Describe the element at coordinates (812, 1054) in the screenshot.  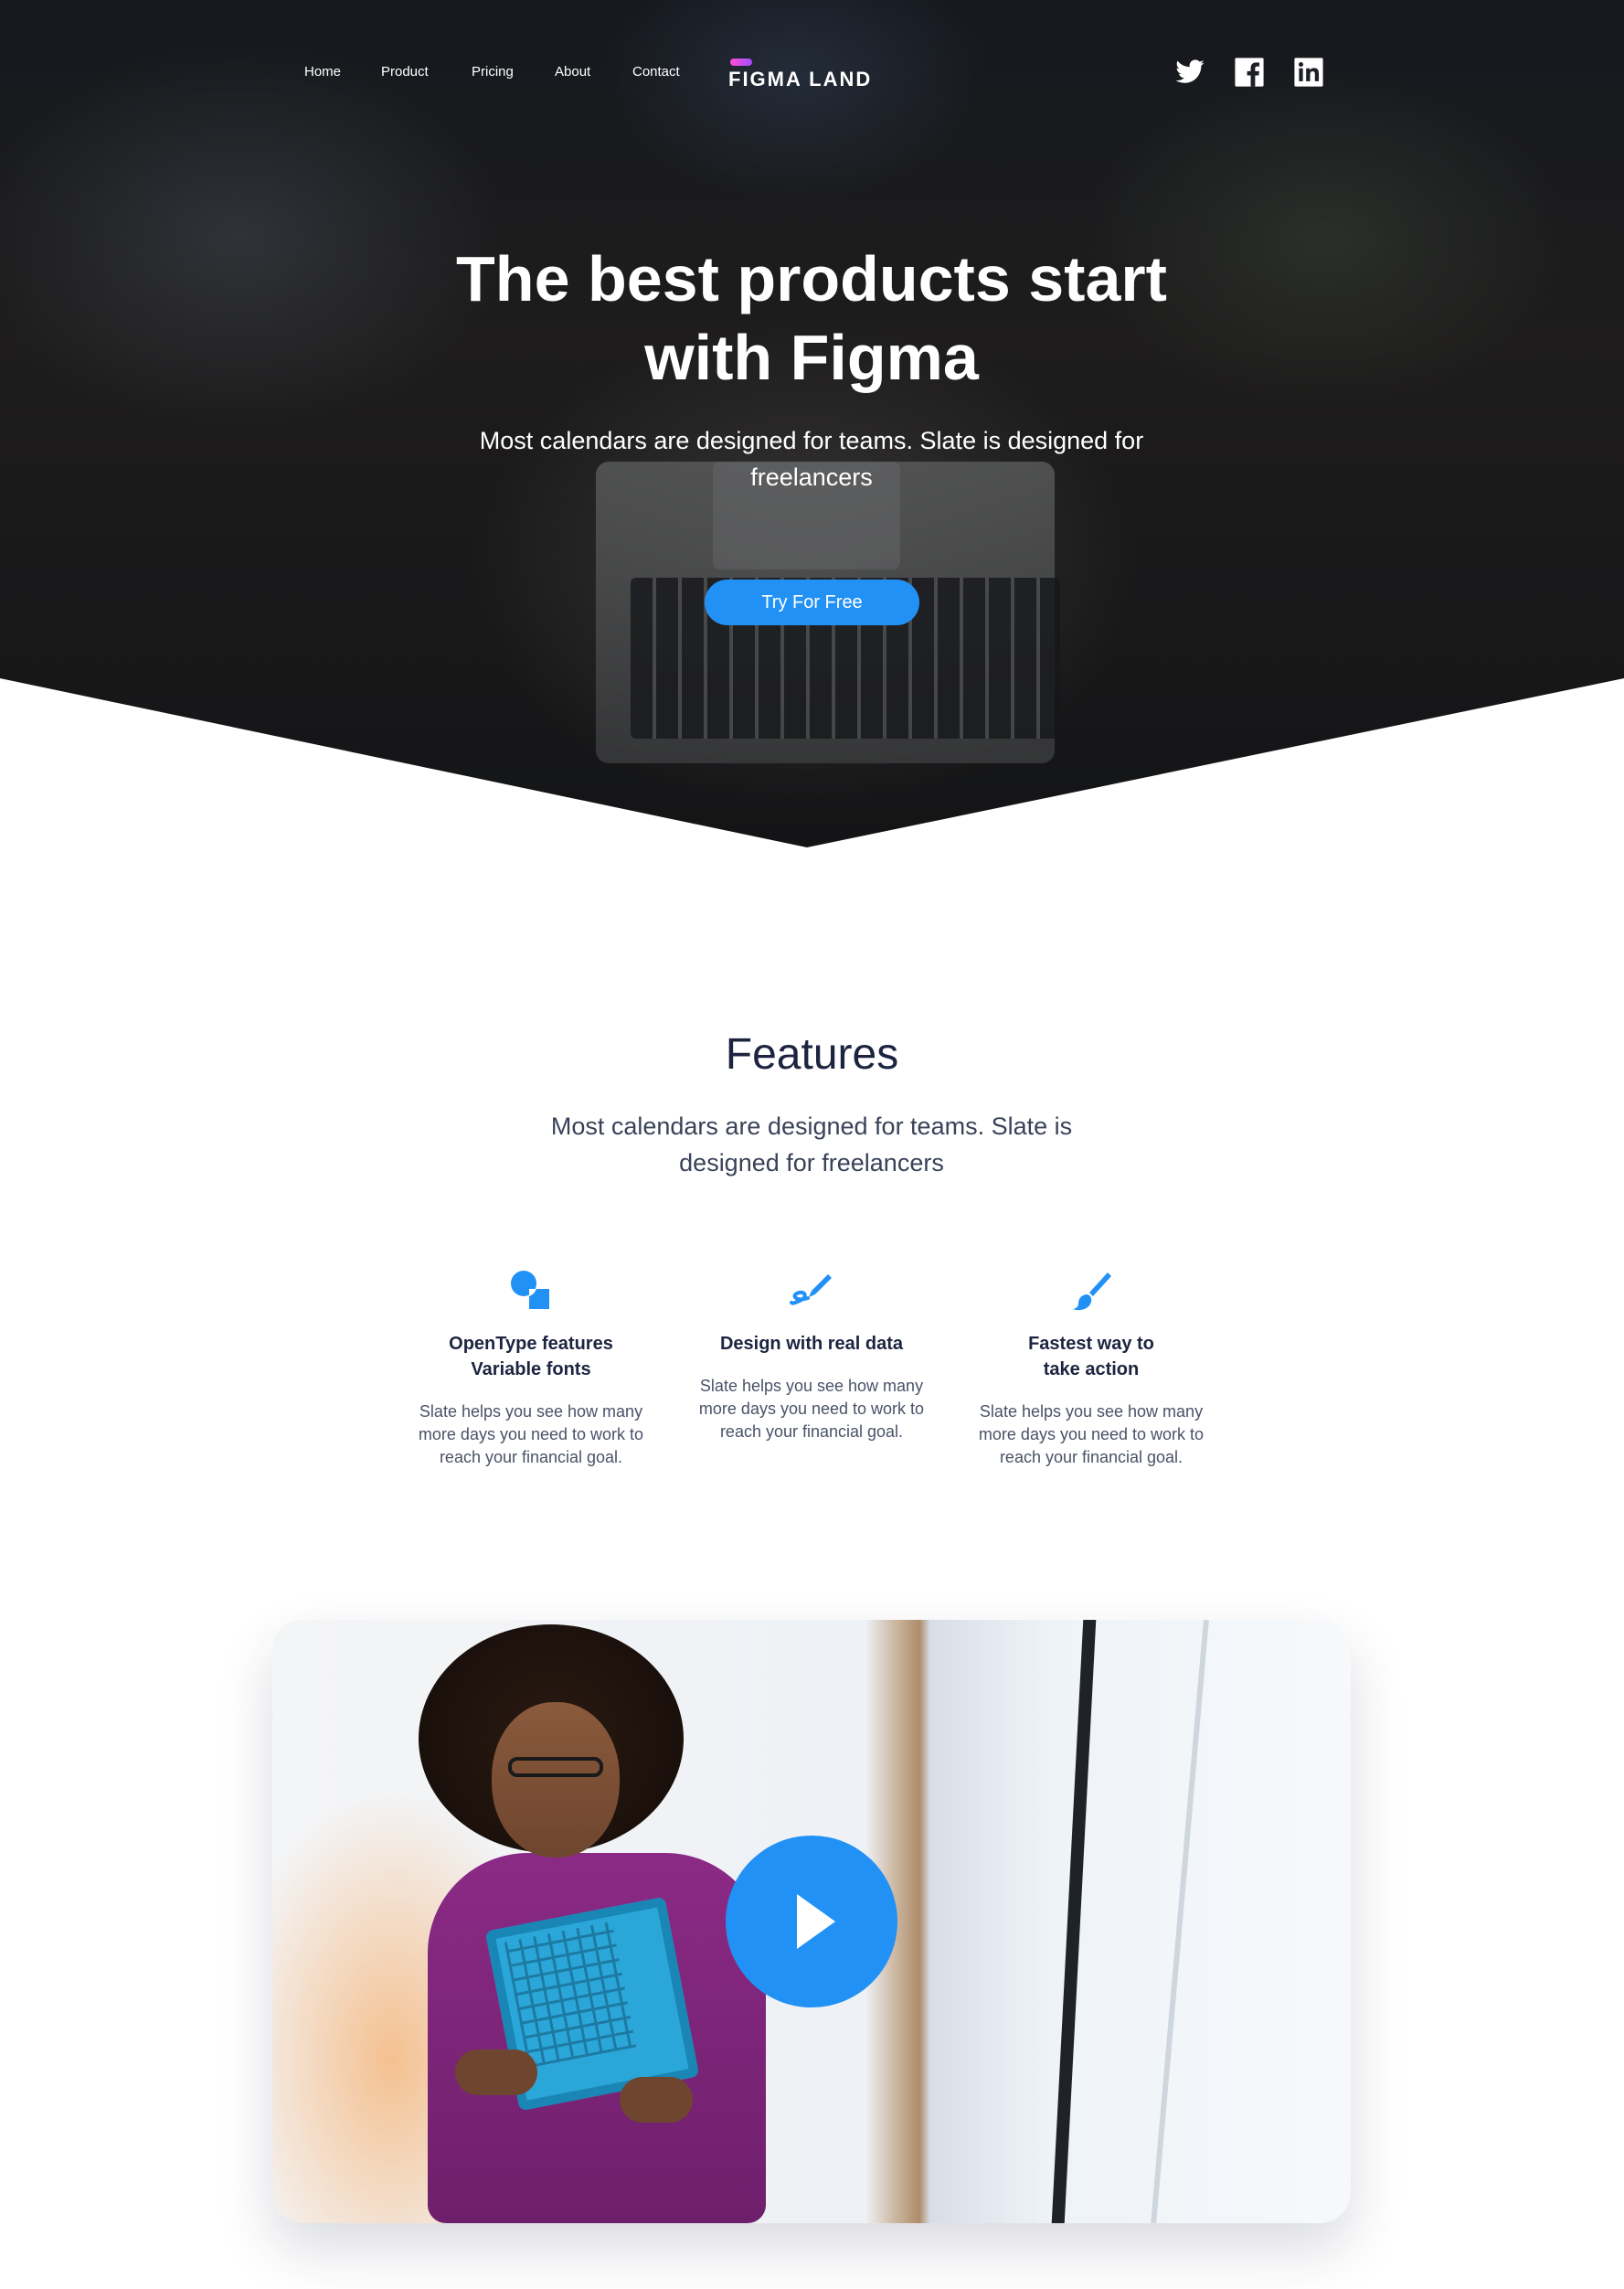
I see `features-title: Features` at that location.